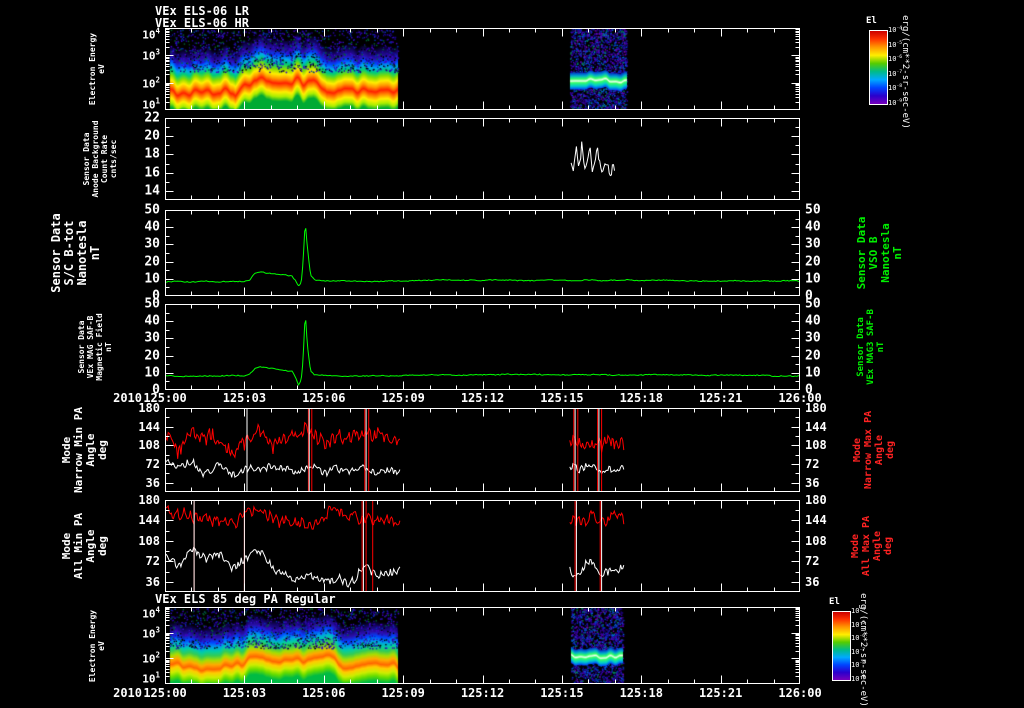 This screenshot has height=708, width=1024. I want to click on sc-b-total-trace, so click(482, 257).